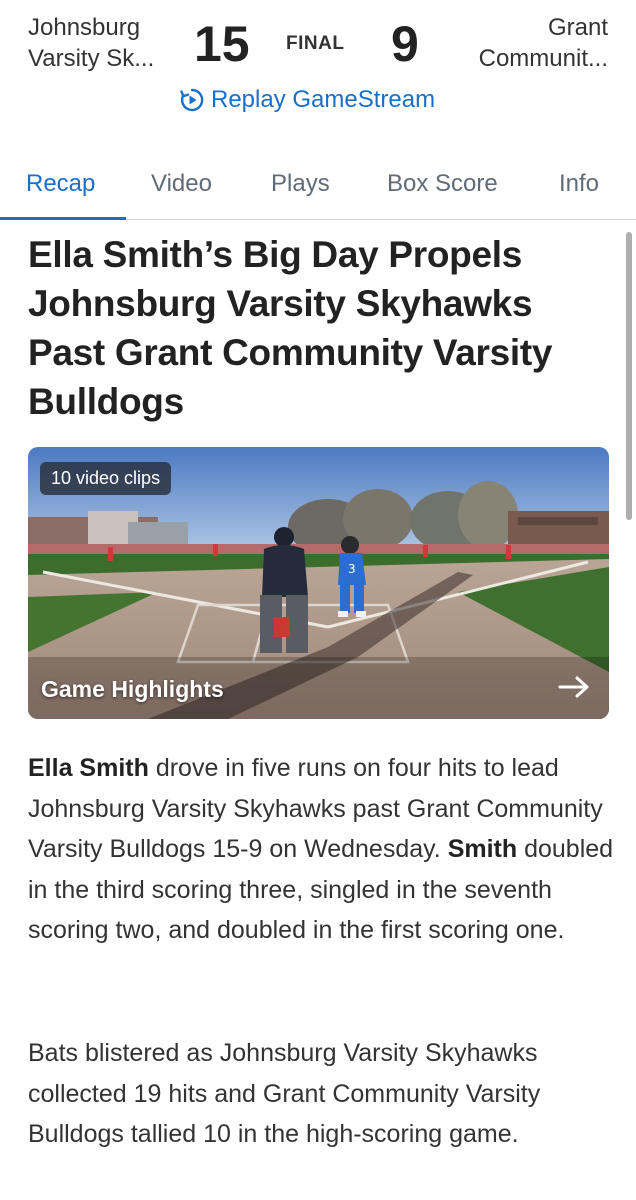 The width and height of the screenshot is (636, 1200). Describe the element at coordinates (63, 218) in the screenshot. I see `active-tab-indicator` at that location.